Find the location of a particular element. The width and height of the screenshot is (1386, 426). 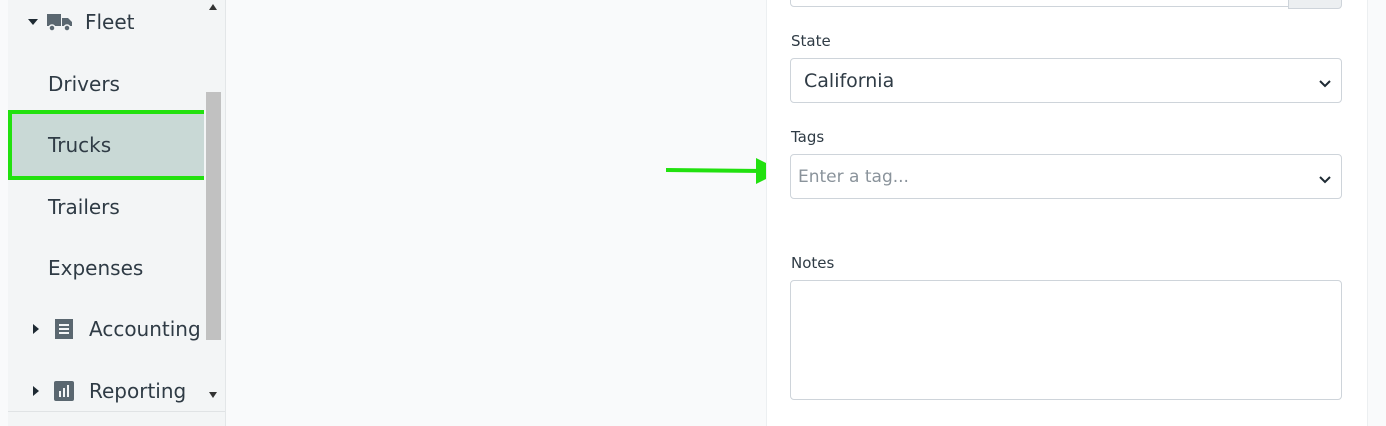

sidebar-item-label: Drivers is located at coordinates (84, 84).